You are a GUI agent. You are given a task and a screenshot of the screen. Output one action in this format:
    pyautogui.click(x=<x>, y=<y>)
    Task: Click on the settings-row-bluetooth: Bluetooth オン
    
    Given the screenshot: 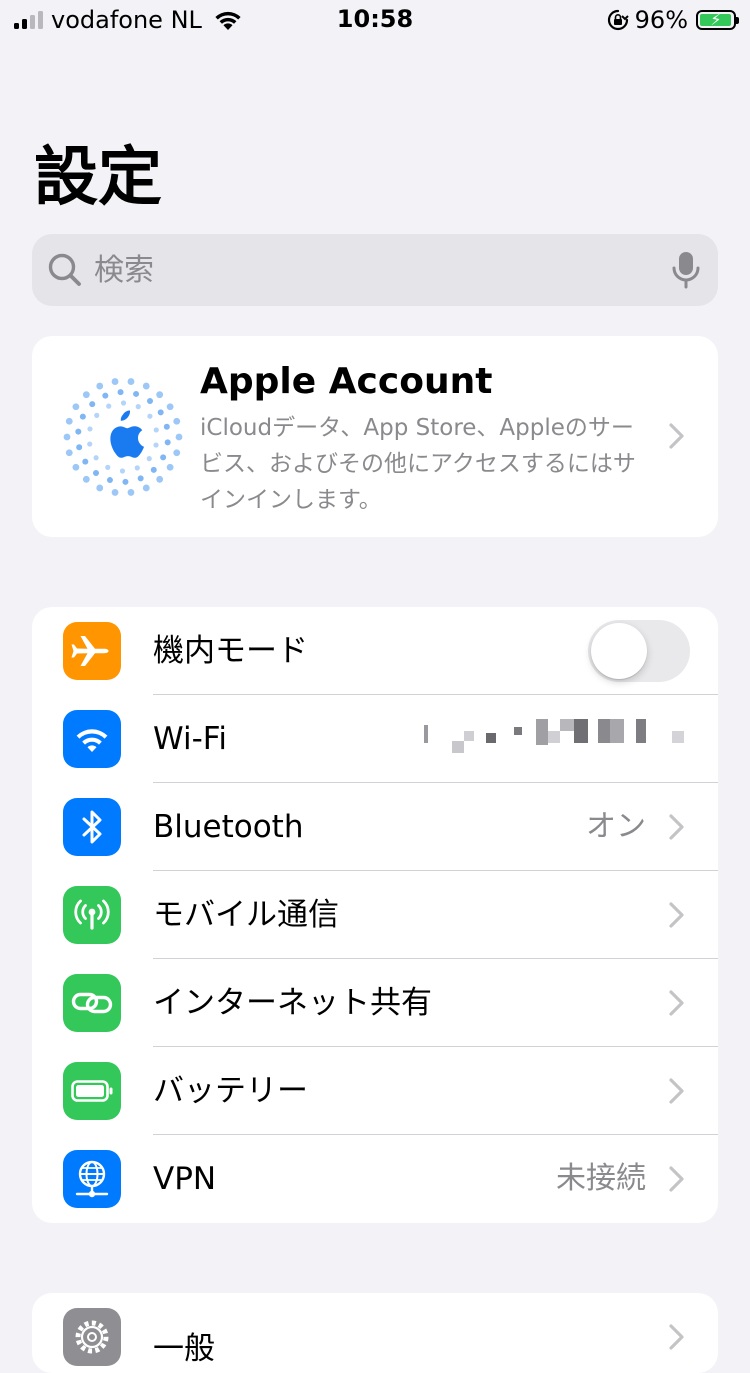 What is the action you would take?
    pyautogui.click(x=375, y=827)
    